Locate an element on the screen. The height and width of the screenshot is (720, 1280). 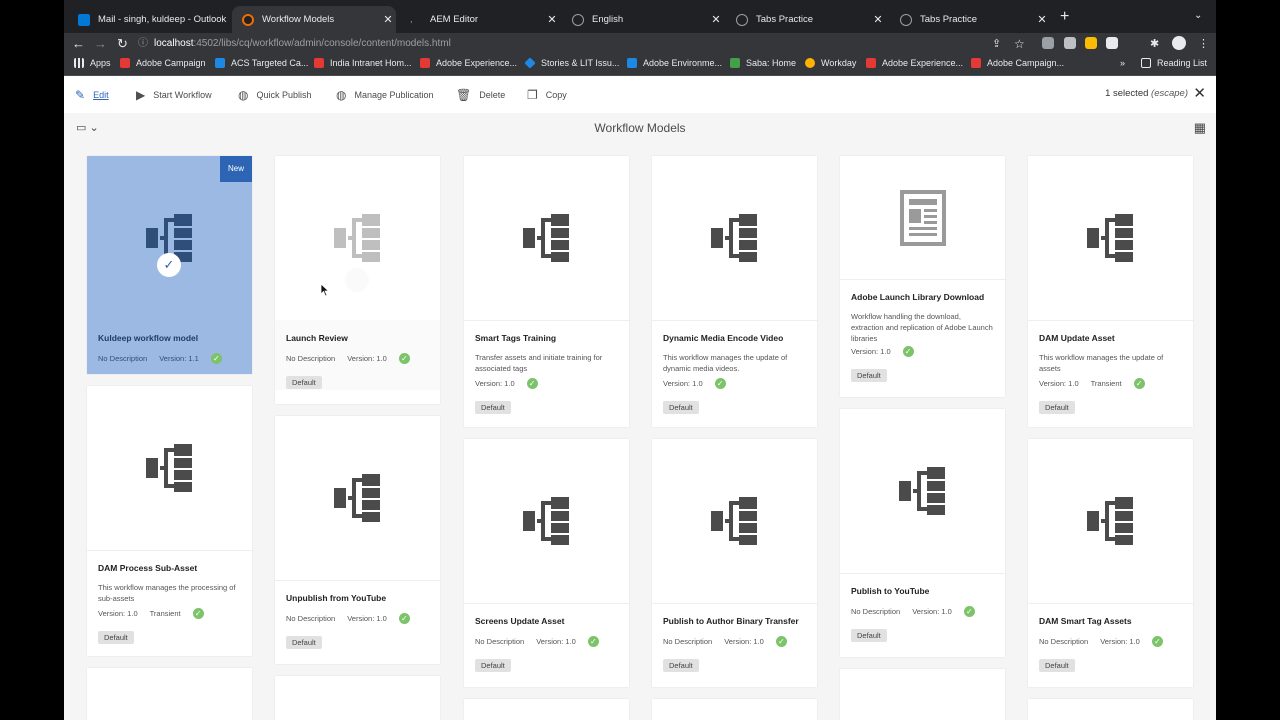
browser-tab: Mail - singh, kuldeep - Outlook is located at coordinates (148, 19).